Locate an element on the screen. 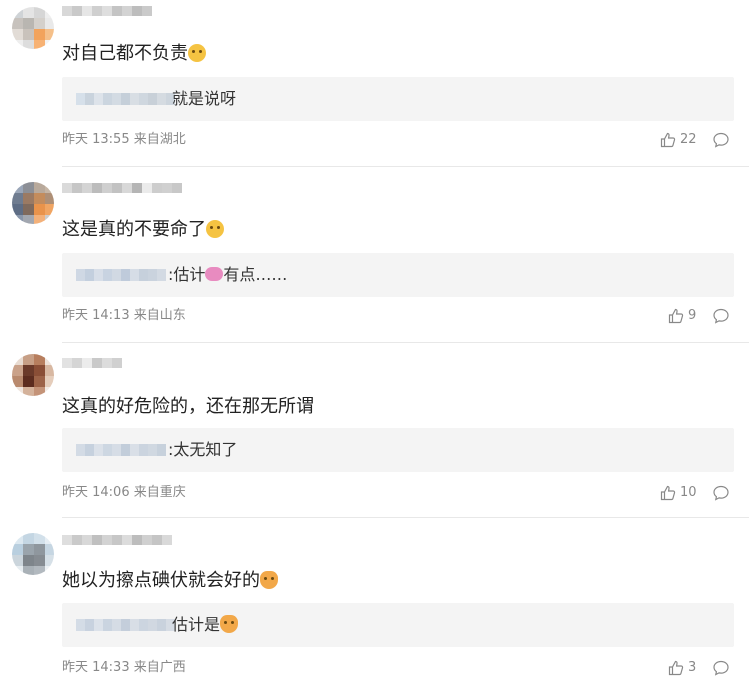 The width and height of the screenshot is (749, 695). like-button: 22 is located at coordinates (678, 140).